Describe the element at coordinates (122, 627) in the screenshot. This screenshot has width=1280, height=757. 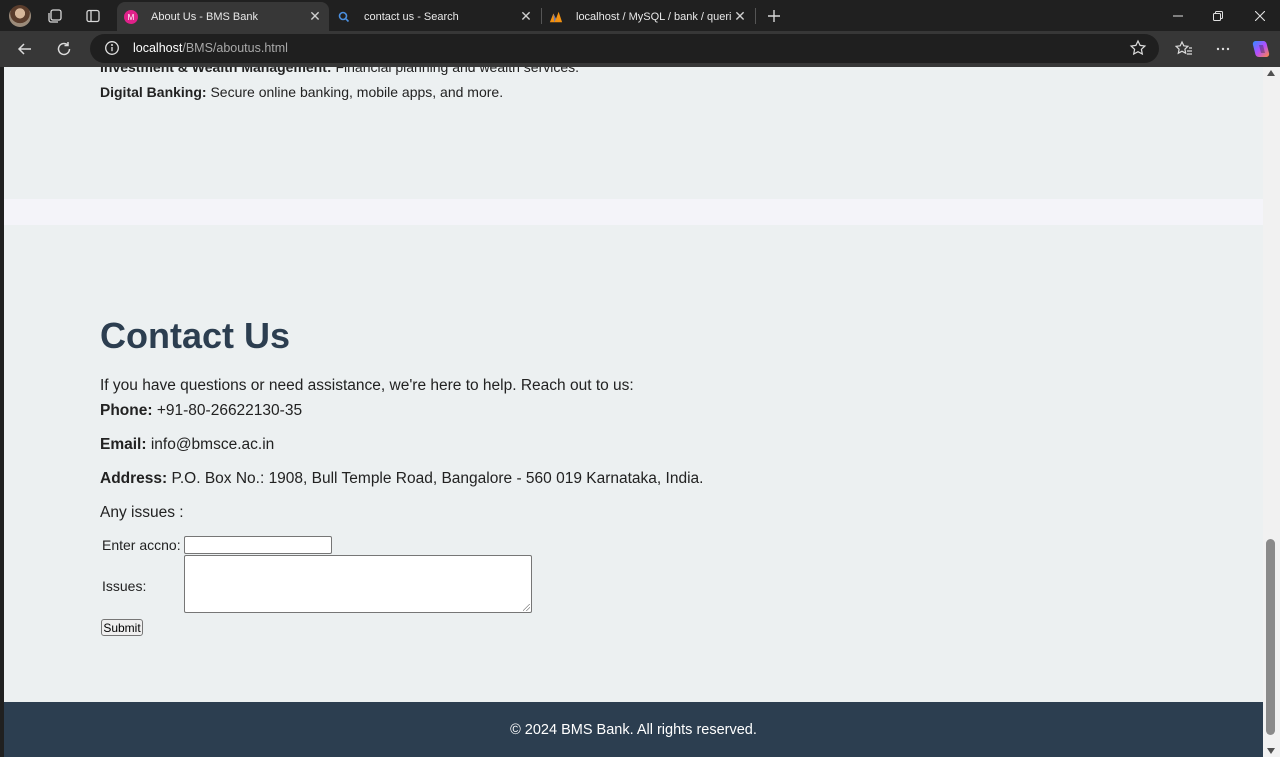
I see `submit-button: Submit` at that location.